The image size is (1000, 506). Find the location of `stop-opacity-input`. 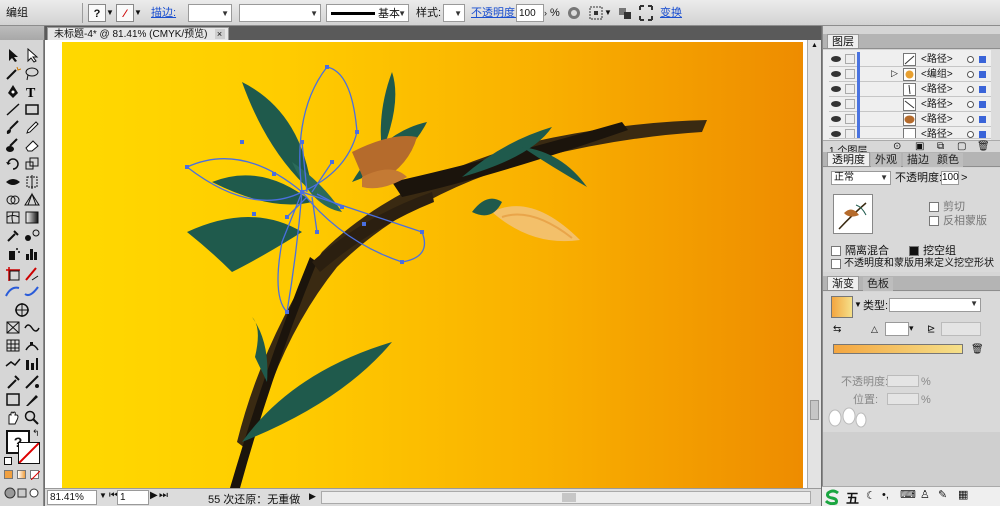

stop-opacity-input is located at coordinates (903, 381).